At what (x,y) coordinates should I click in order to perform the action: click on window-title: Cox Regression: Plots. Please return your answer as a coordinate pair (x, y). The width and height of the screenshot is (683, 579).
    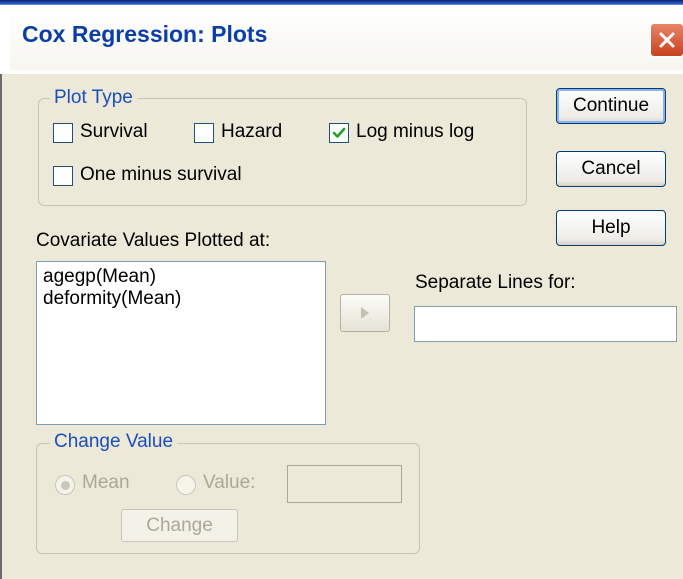
    Looking at the image, I should click on (145, 34).